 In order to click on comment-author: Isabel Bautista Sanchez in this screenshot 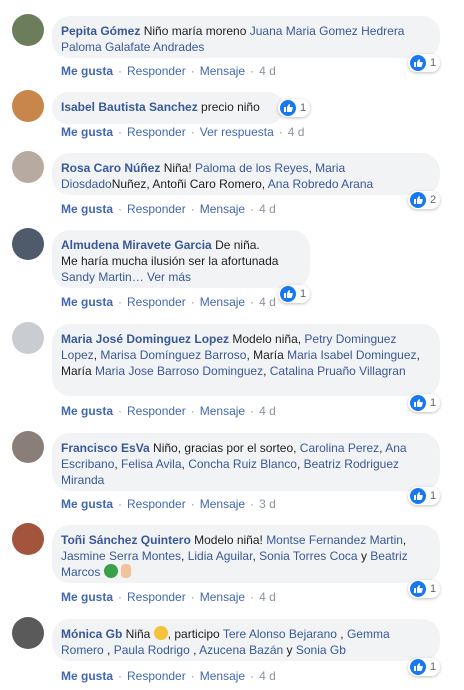, I will do `click(129, 107)`.